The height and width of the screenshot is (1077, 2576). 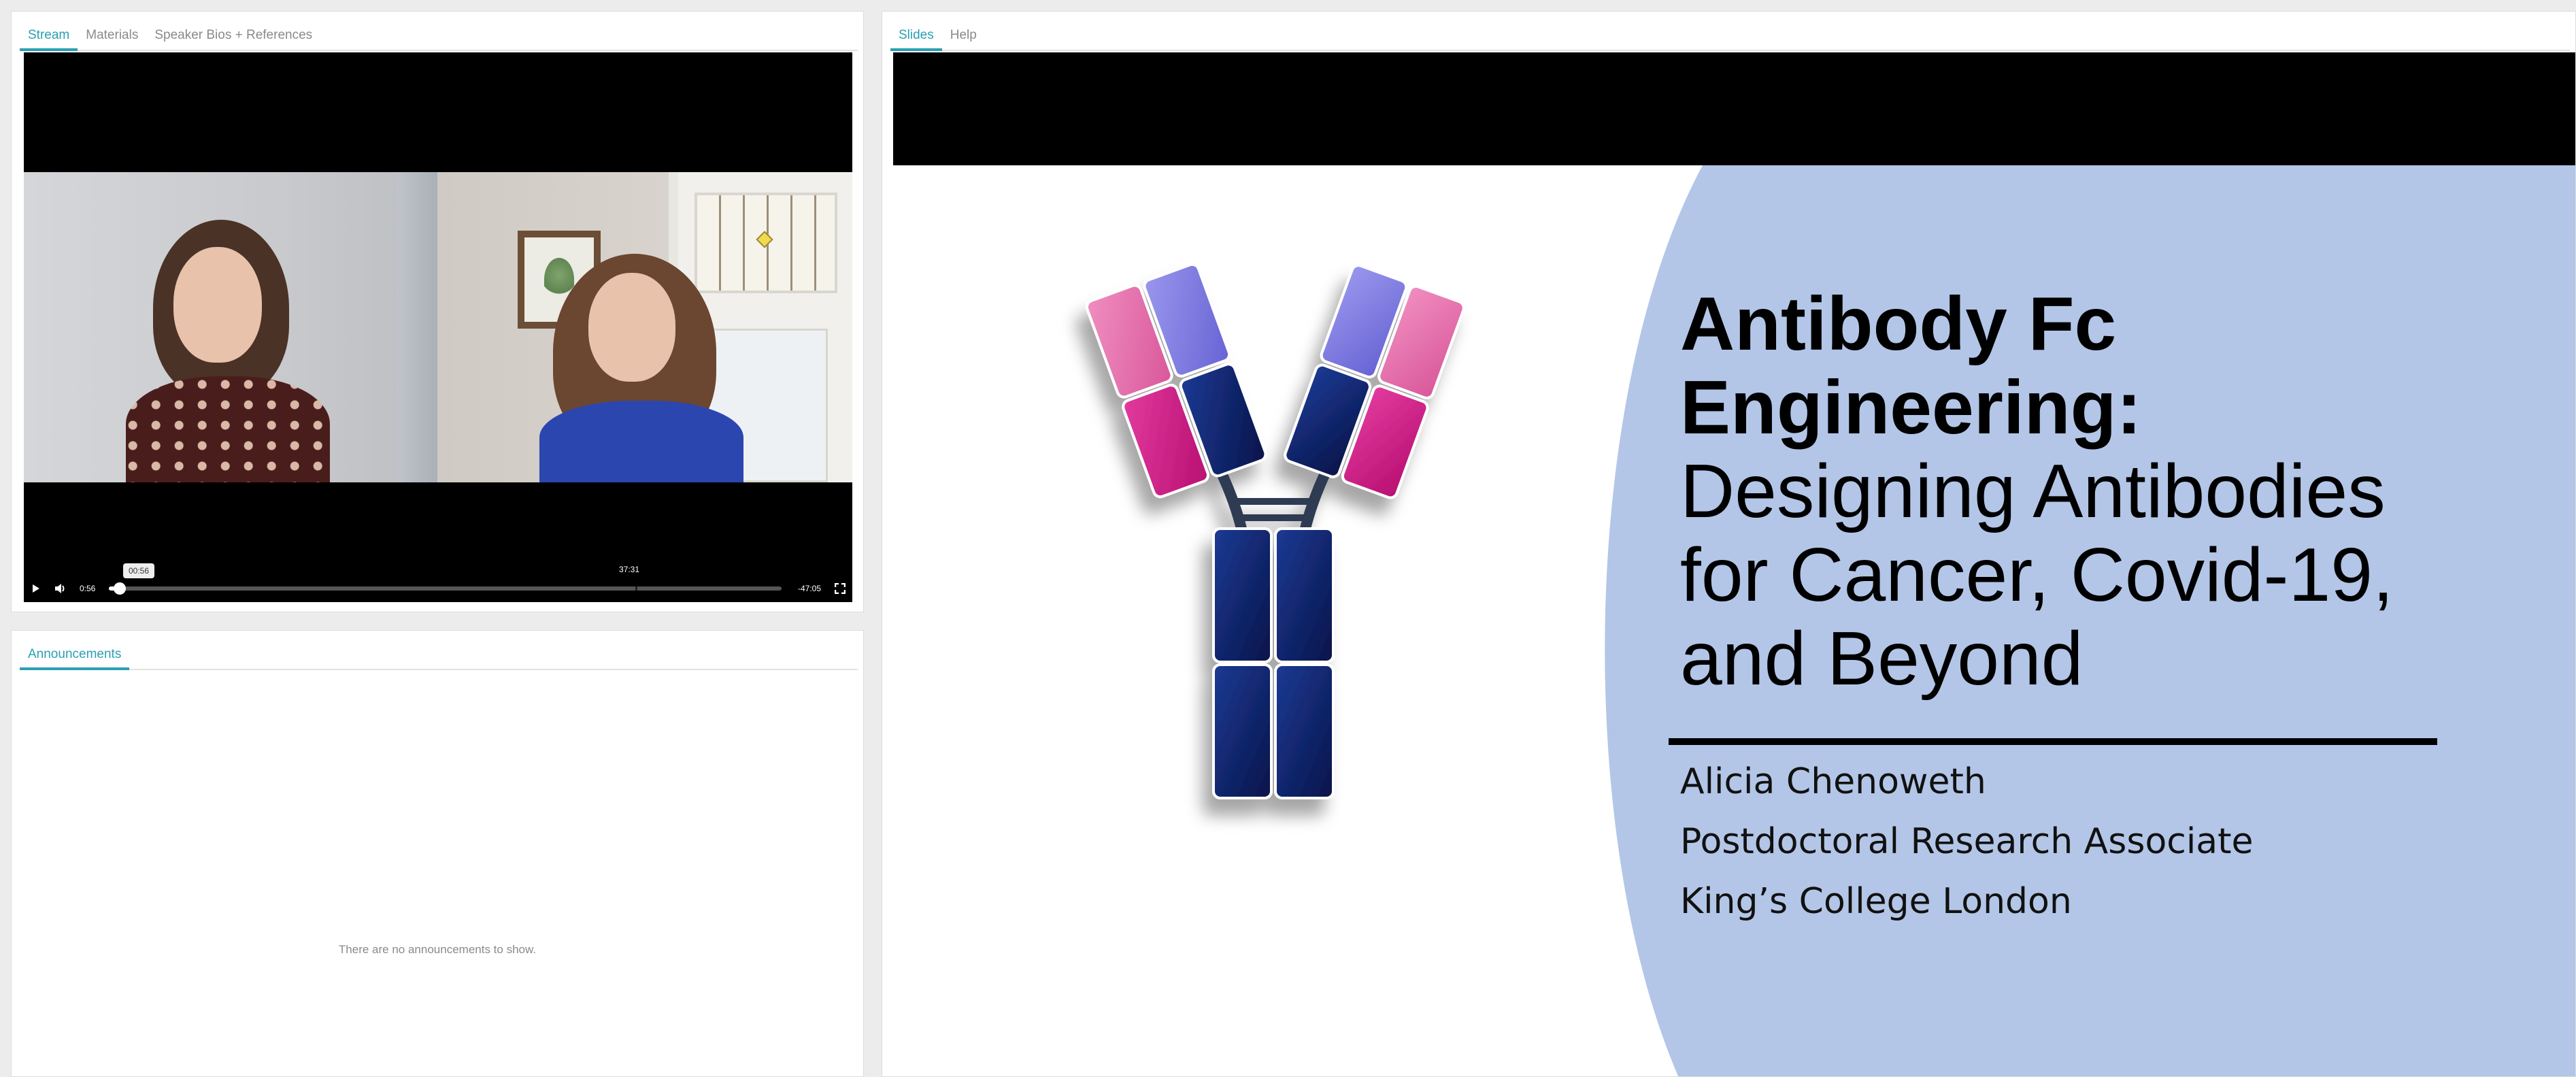 What do you see at coordinates (88, 589) in the screenshot?
I see `elapsed-time: 0:56` at bounding box center [88, 589].